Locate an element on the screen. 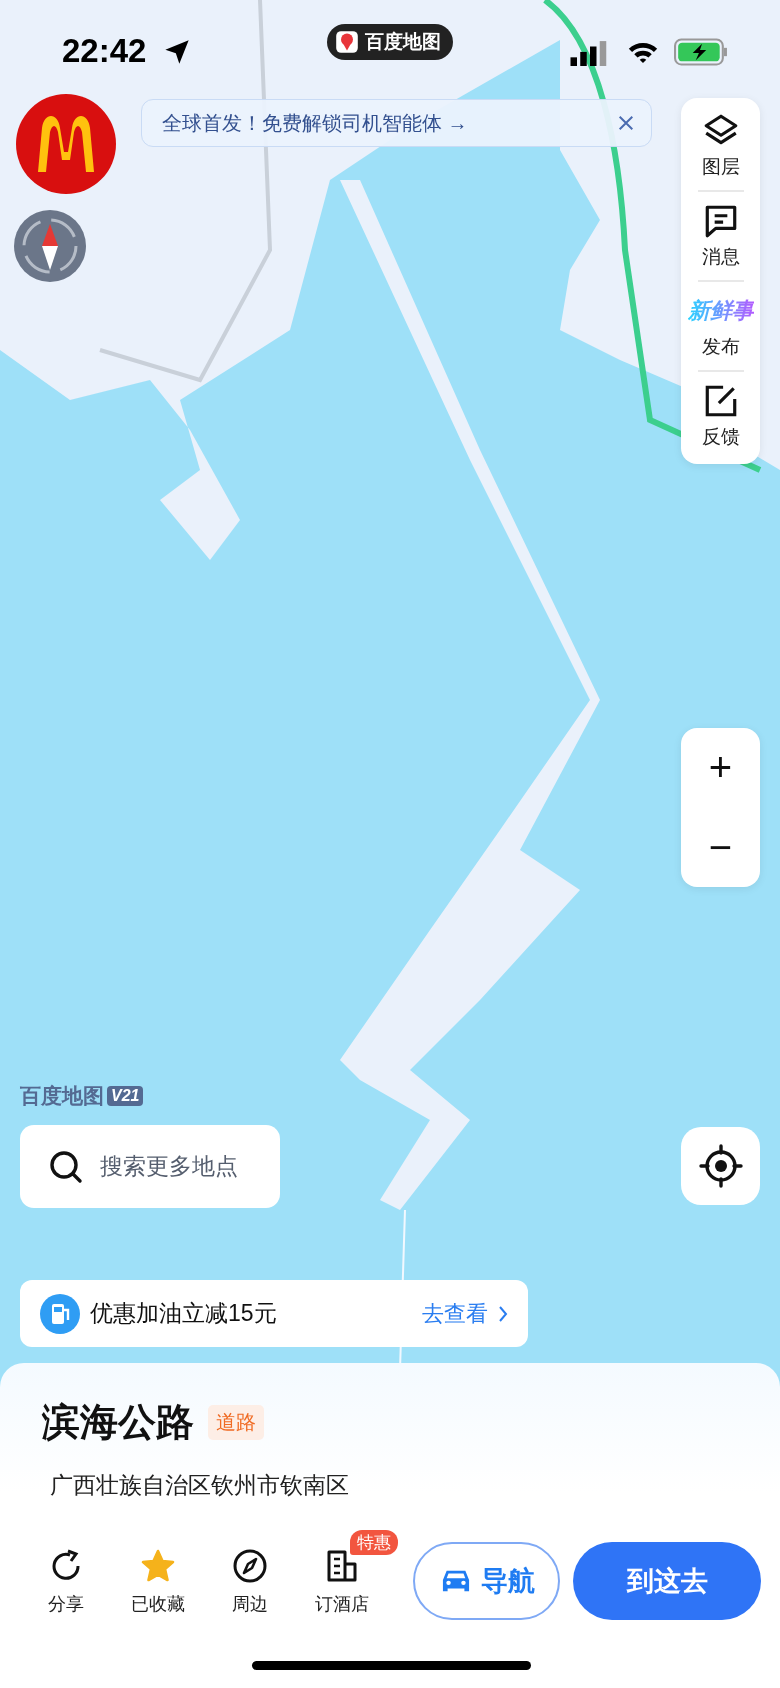 The width and height of the screenshot is (780, 1688). fuel-pump-icon is located at coordinates (60, 1313).